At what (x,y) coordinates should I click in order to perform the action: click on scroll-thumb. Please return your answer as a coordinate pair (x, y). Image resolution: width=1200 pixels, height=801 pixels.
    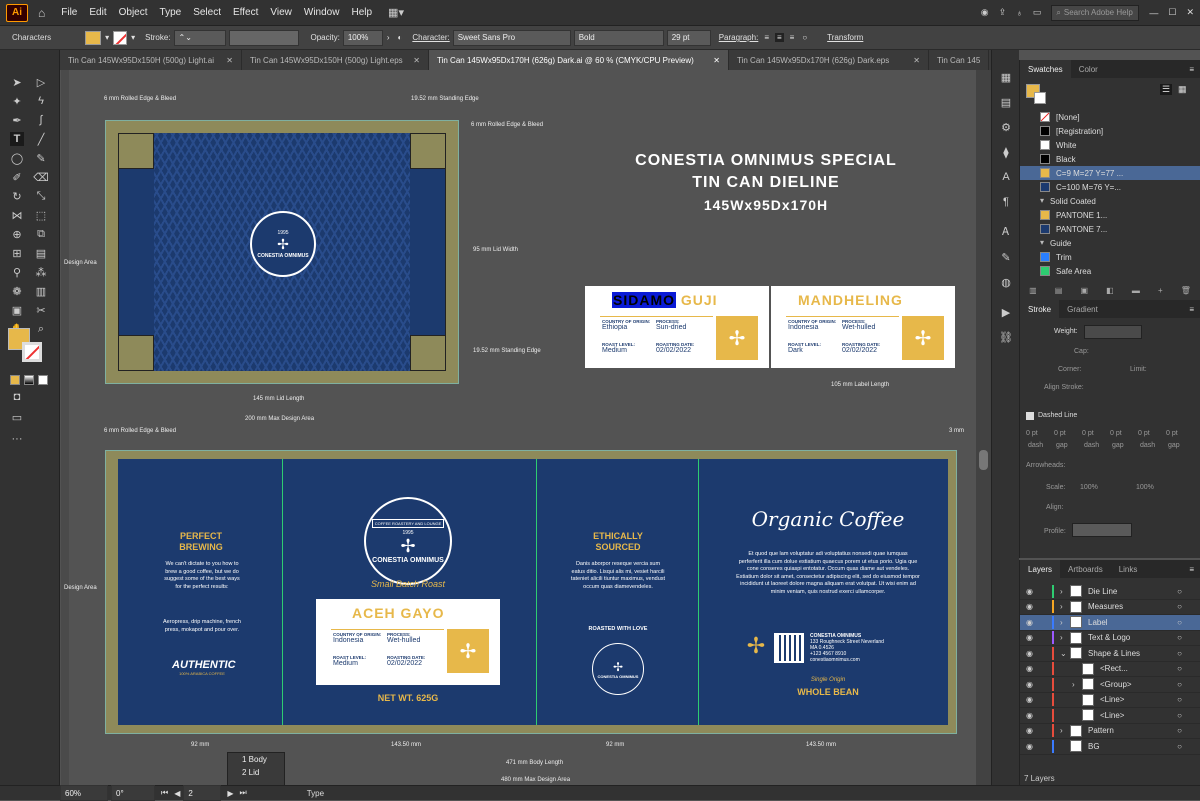
    Looking at the image, I should click on (983, 460).